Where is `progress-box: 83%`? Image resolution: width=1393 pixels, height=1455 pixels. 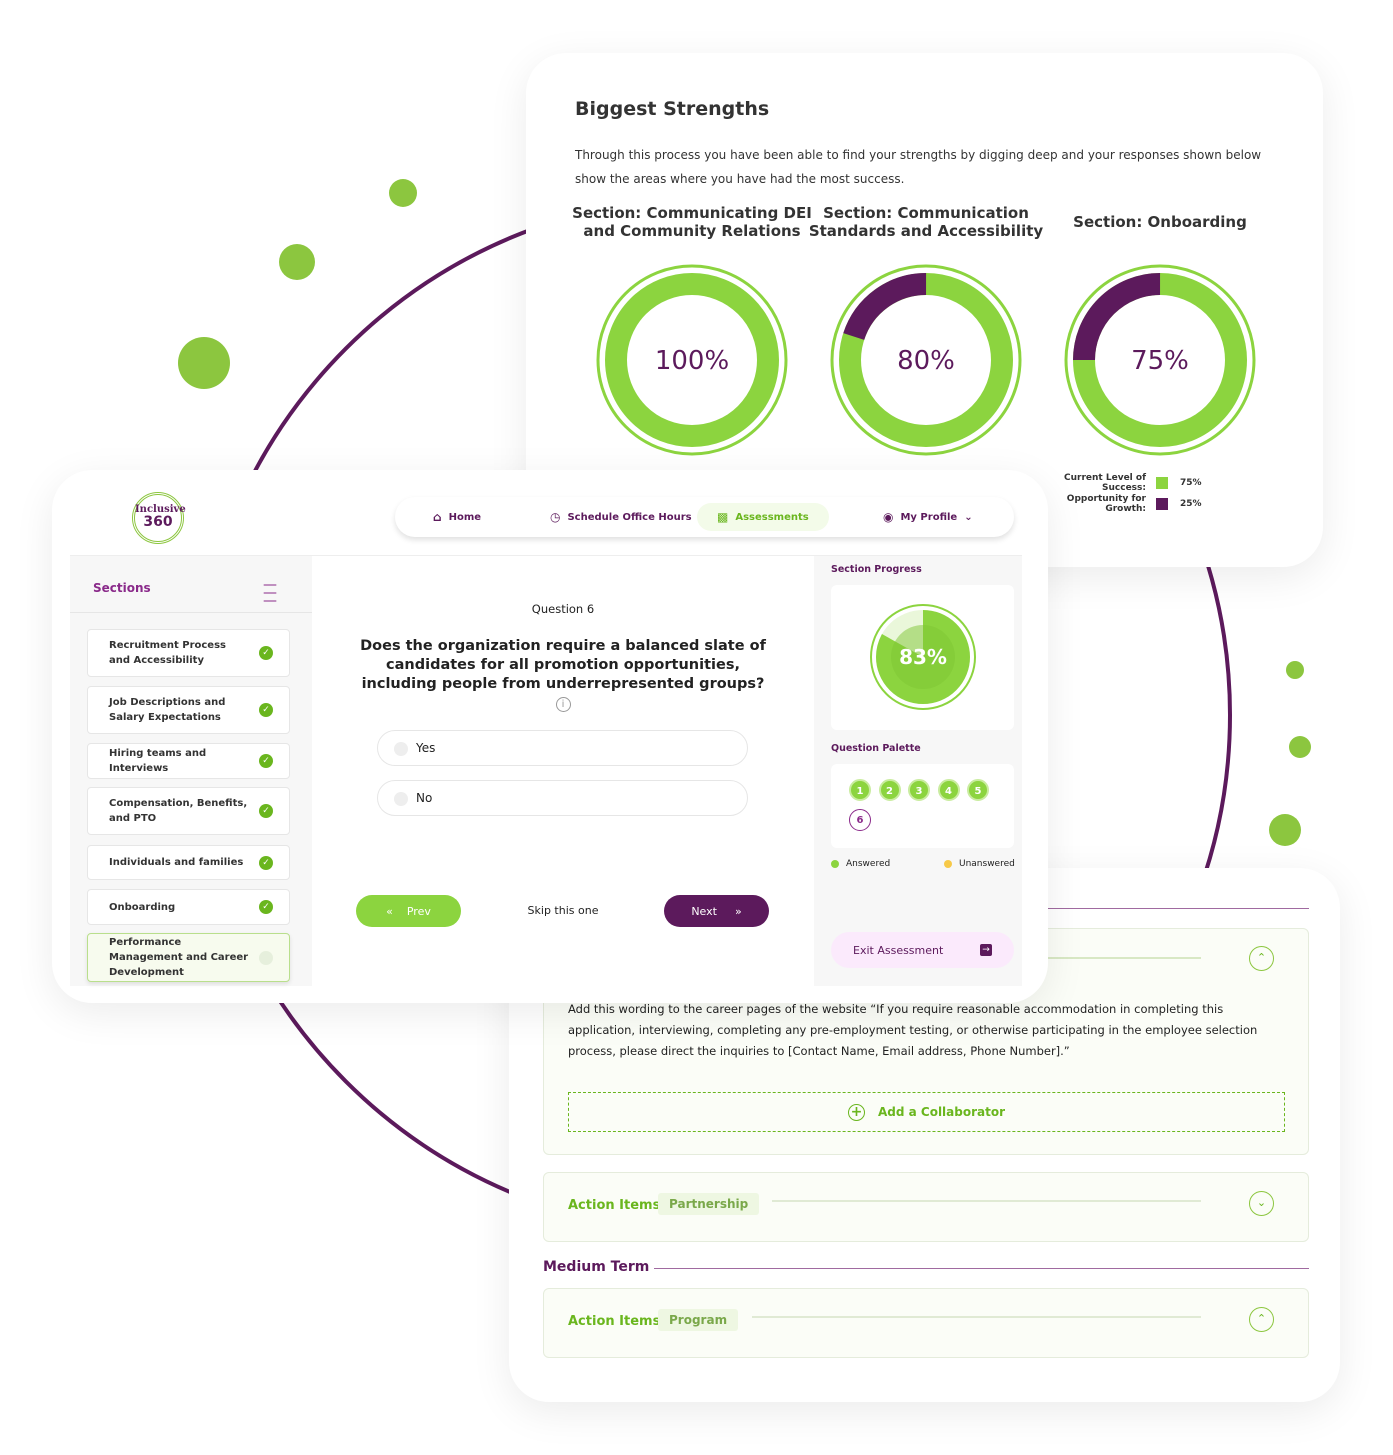 progress-box: 83% is located at coordinates (922, 657).